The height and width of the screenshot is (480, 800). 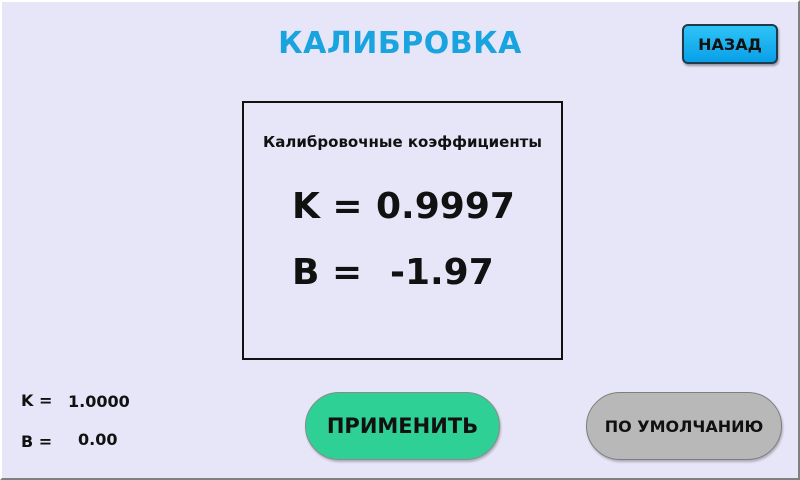 What do you see at coordinates (402, 142) in the screenshot?
I see `panel-heading: Калибровочные коэффициенты` at bounding box center [402, 142].